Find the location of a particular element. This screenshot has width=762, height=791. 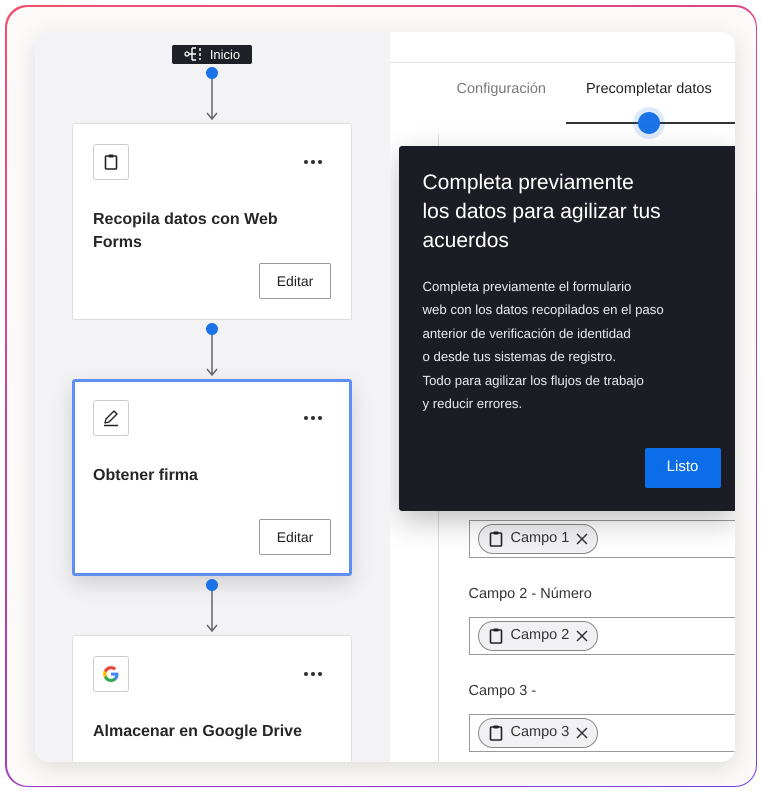

token-field: Campo 1 is located at coordinates (601, 539).